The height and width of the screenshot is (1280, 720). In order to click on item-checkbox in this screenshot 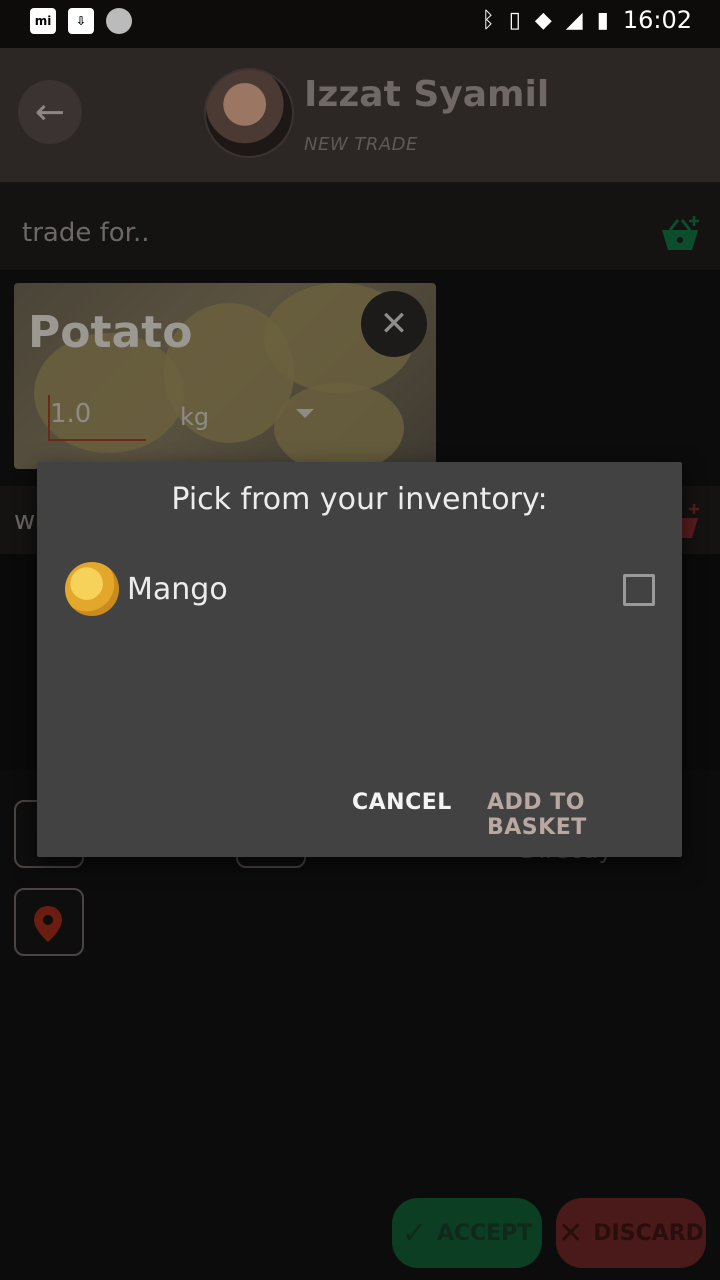, I will do `click(639, 590)`.